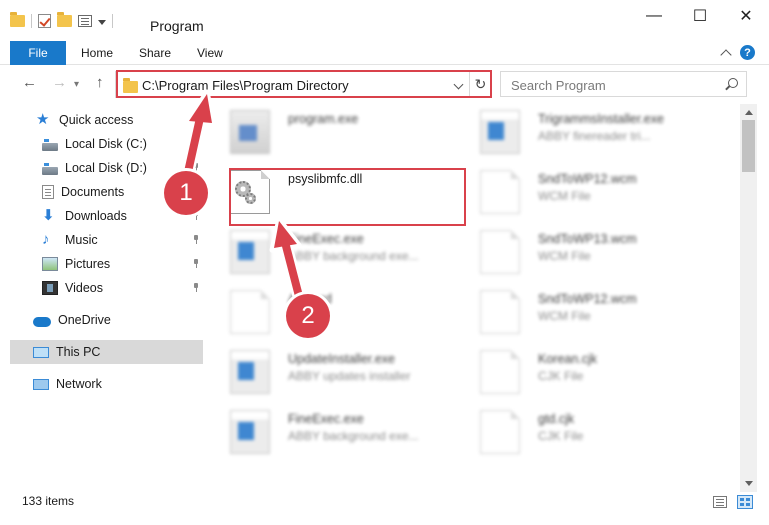  I want to click on properties-check-icon, so click(44, 21).